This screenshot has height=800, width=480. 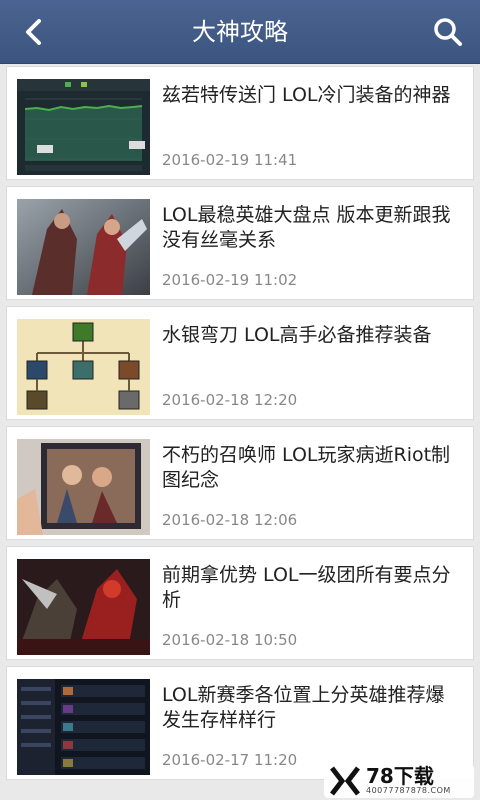 I want to click on search-button, so click(x=448, y=32).